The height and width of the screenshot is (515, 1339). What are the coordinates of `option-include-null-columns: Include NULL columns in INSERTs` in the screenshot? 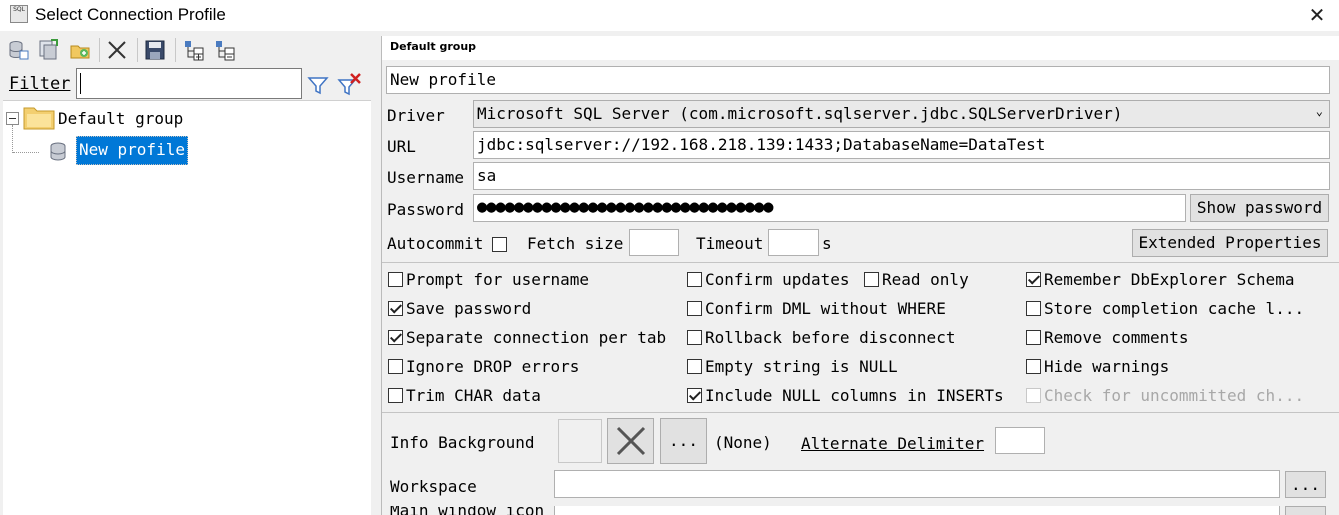 It's located at (845, 395).